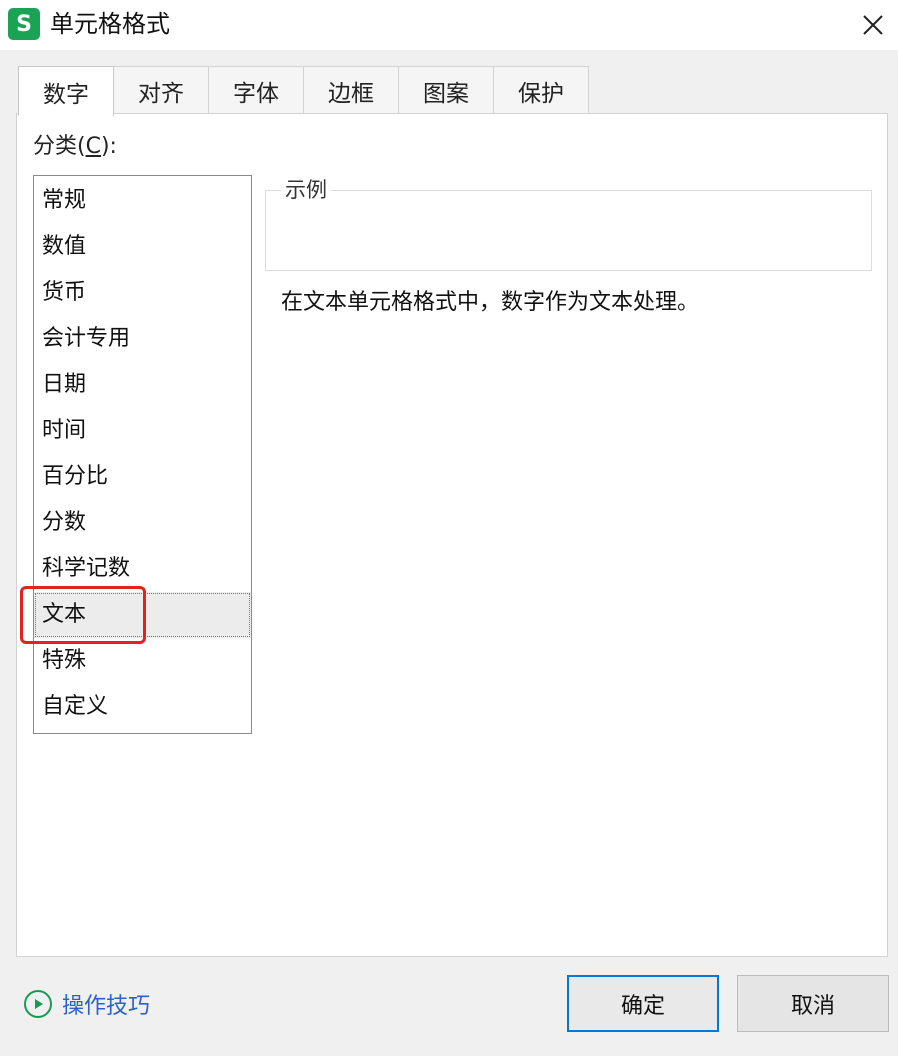 Image resolution: width=898 pixels, height=1056 pixels. I want to click on app-icon: S, so click(24, 24).